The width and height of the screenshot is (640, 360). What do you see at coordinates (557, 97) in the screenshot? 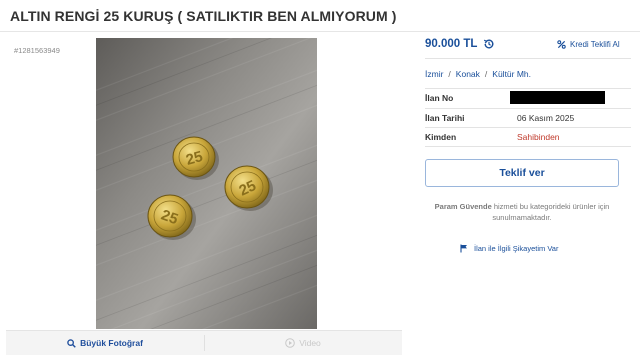
I see `redacted-listing-number` at bounding box center [557, 97].